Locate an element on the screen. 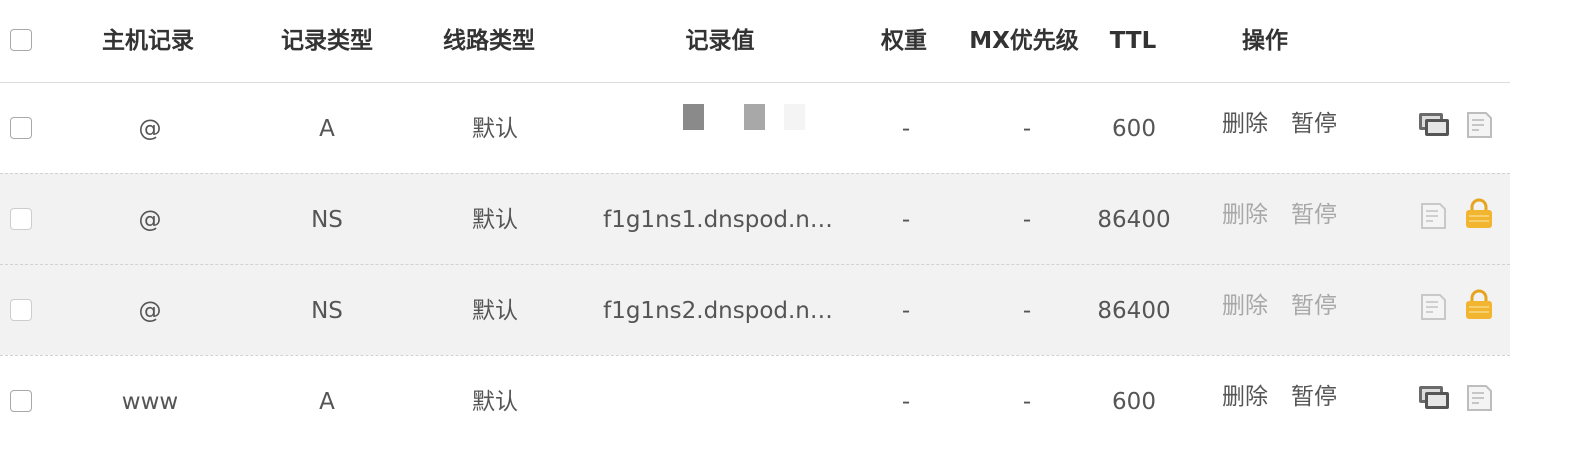  column-header-actions: 操作 is located at coordinates (1265, 41).